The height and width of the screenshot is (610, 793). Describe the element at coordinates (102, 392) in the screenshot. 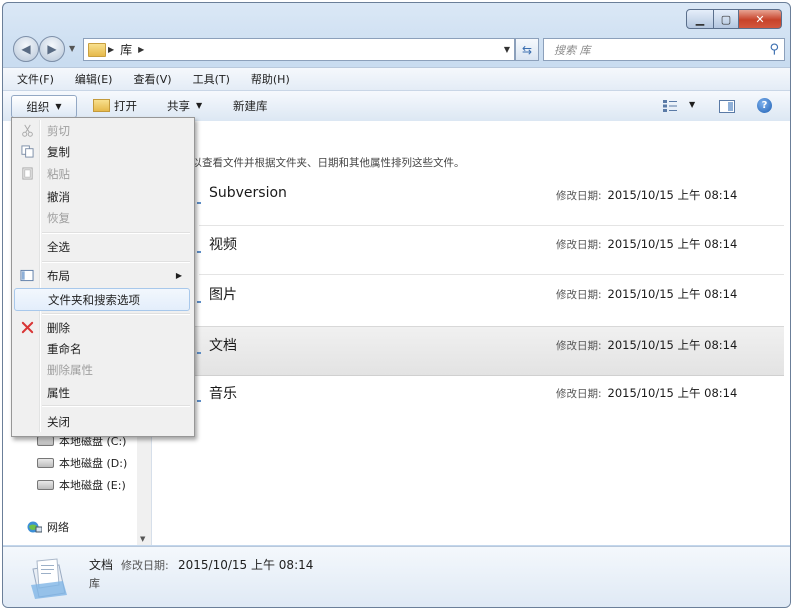

I see `menu-item: 属性` at that location.